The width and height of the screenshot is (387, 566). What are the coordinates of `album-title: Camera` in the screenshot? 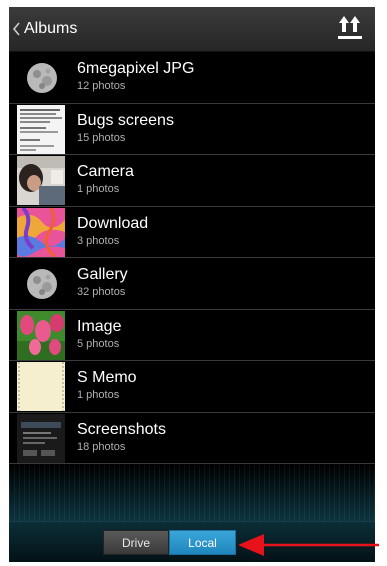 It's located at (105, 171).